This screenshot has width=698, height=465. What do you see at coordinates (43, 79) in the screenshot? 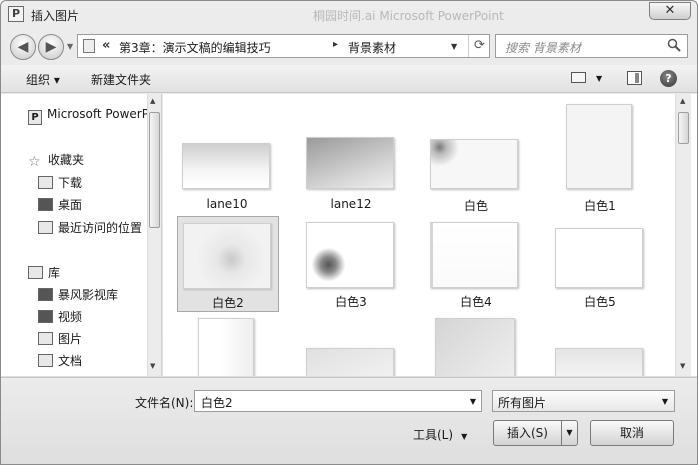
I see `organize-button: 组织 ▾` at bounding box center [43, 79].